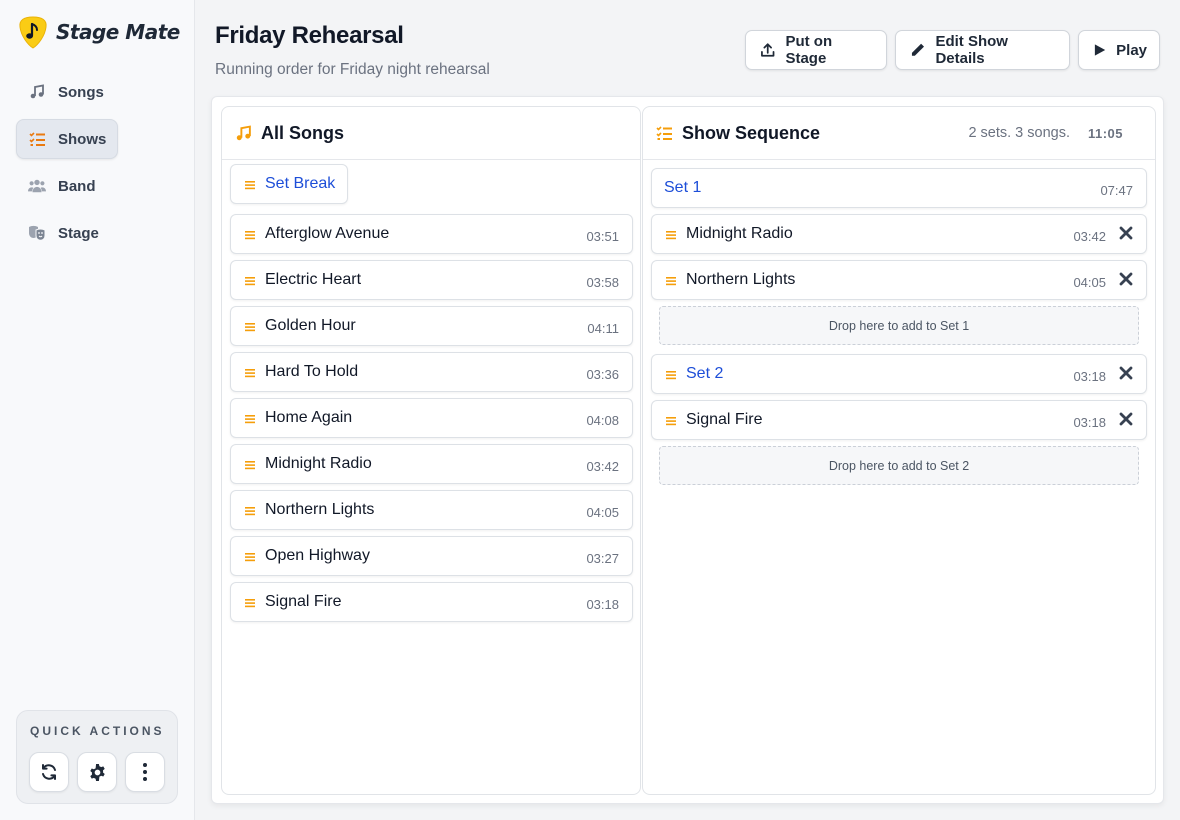 The width and height of the screenshot is (1180, 820). I want to click on sidebar-item-label: Shows, so click(82, 139).